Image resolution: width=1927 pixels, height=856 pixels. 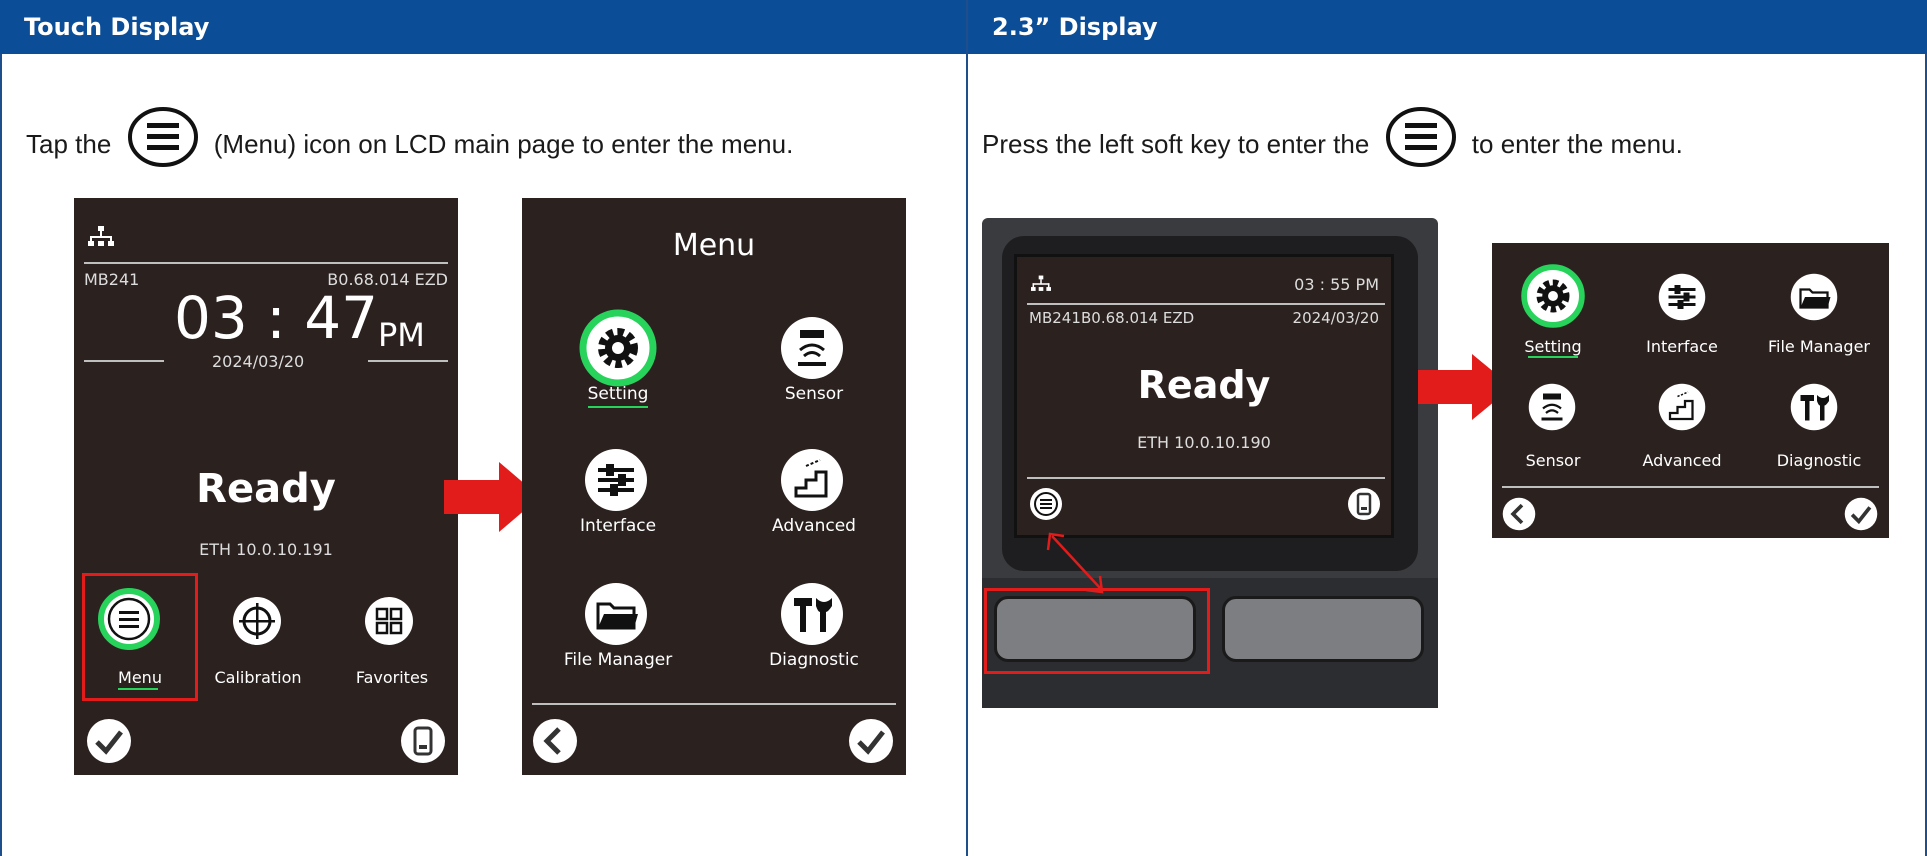 What do you see at coordinates (112, 279) in the screenshot?
I see `model-label: MB241` at bounding box center [112, 279].